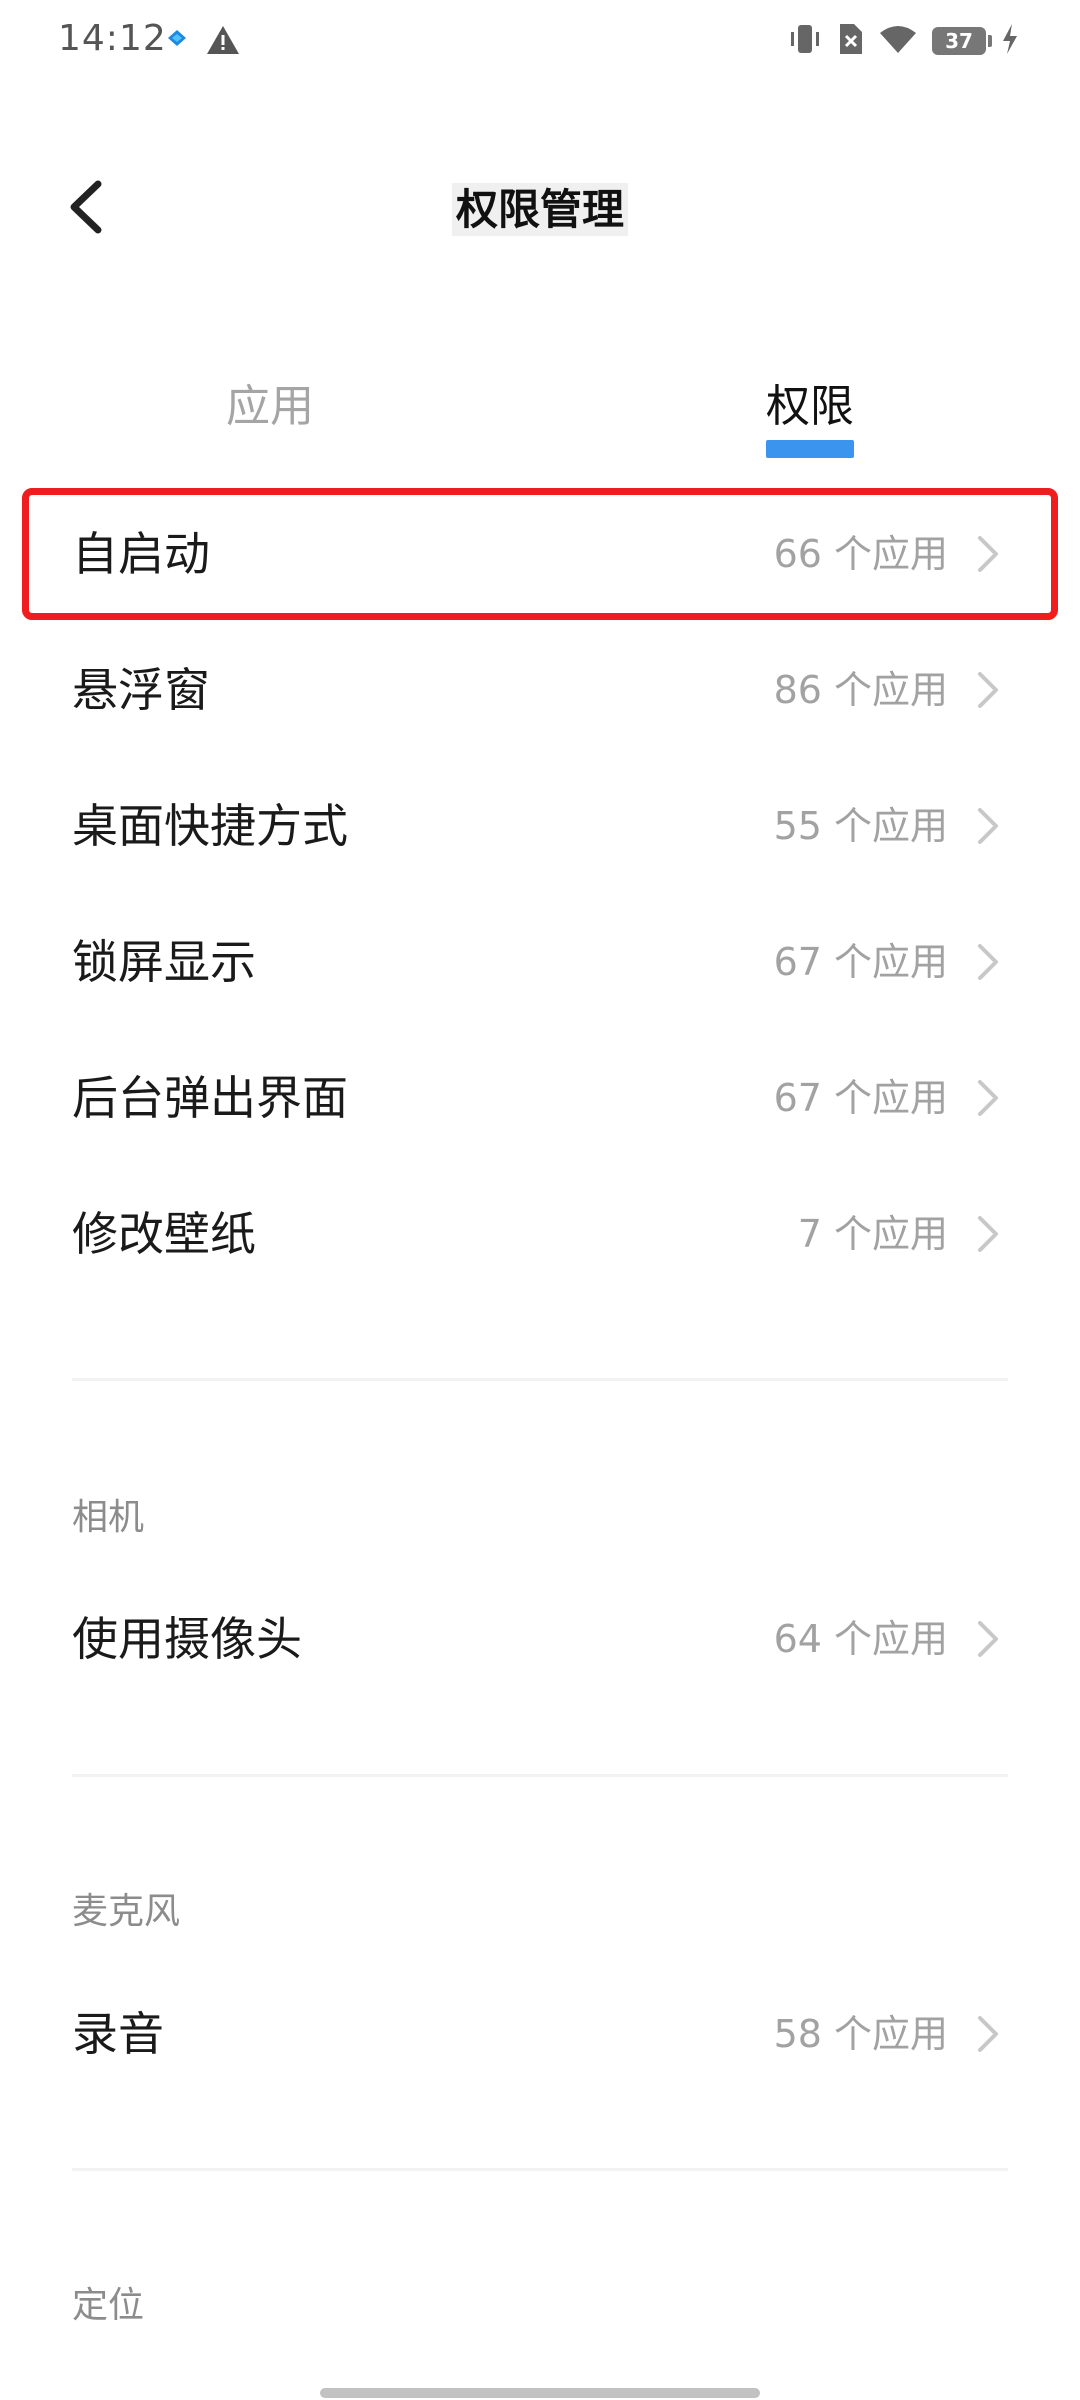 The height and width of the screenshot is (2400, 1080). I want to click on vibrate-icon, so click(805, 41).